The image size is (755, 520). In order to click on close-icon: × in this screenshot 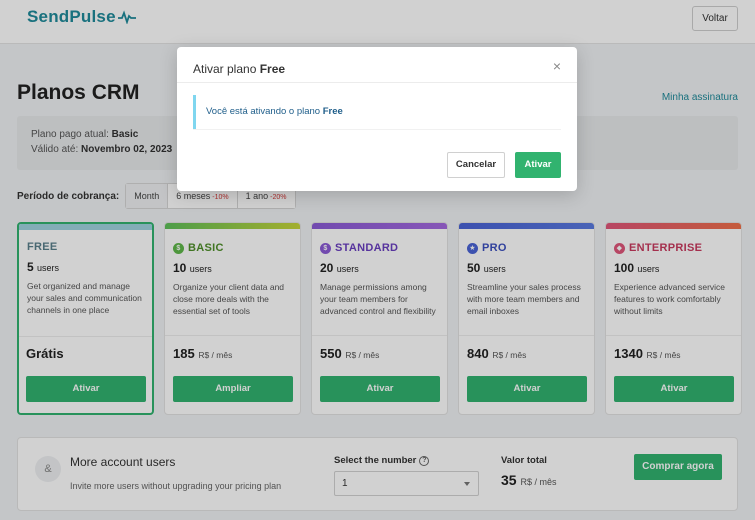, I will do `click(557, 66)`.